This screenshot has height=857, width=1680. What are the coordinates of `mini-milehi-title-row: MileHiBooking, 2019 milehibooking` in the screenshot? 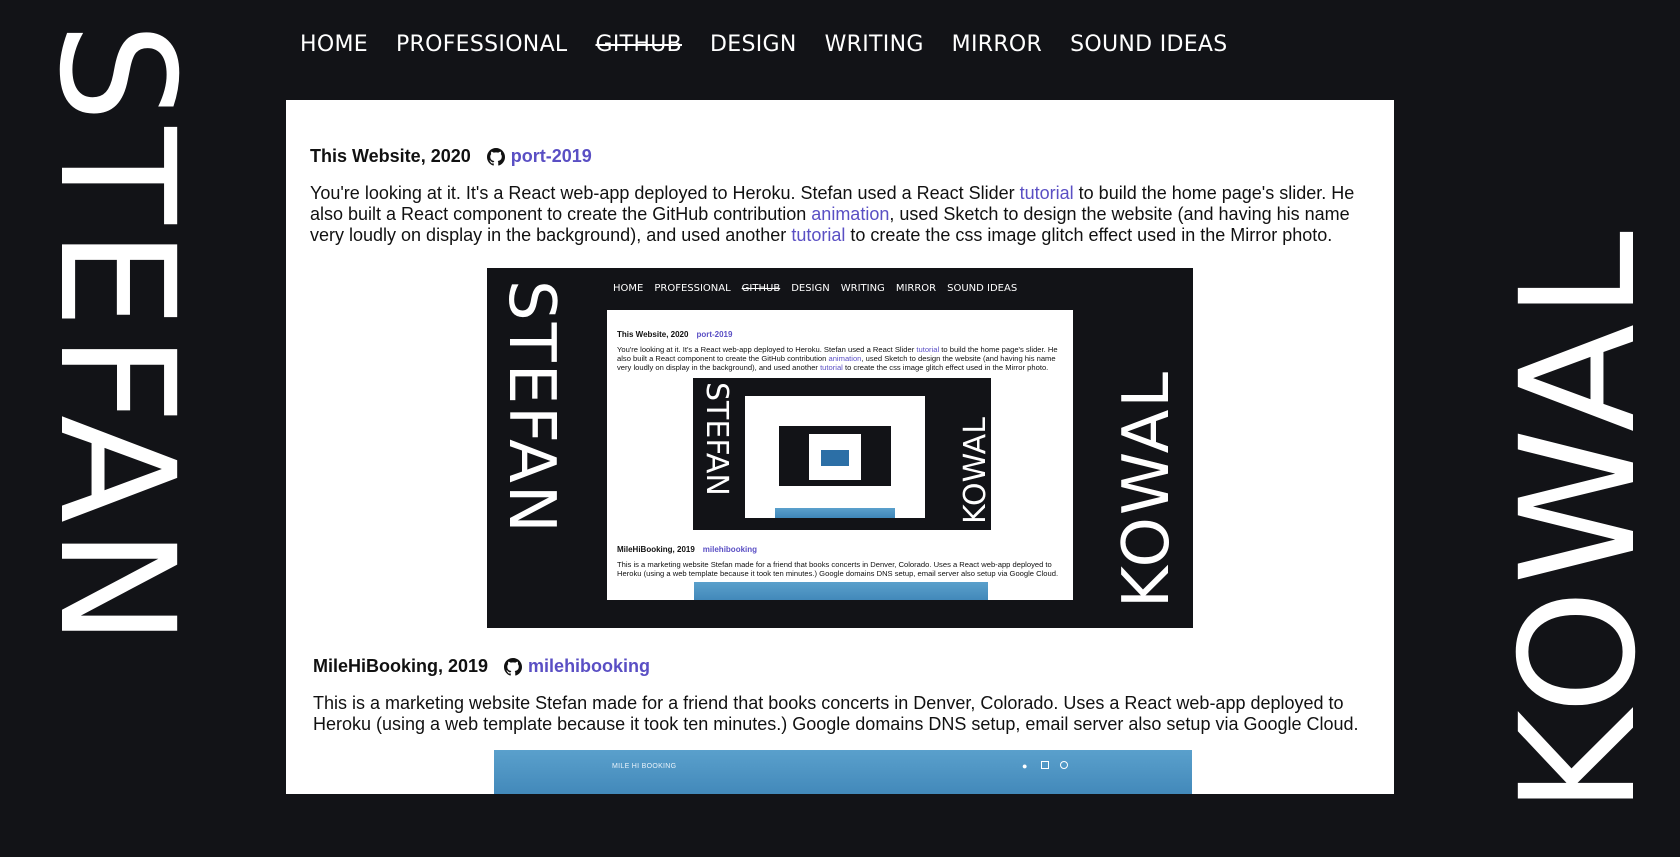 It's located at (687, 549).